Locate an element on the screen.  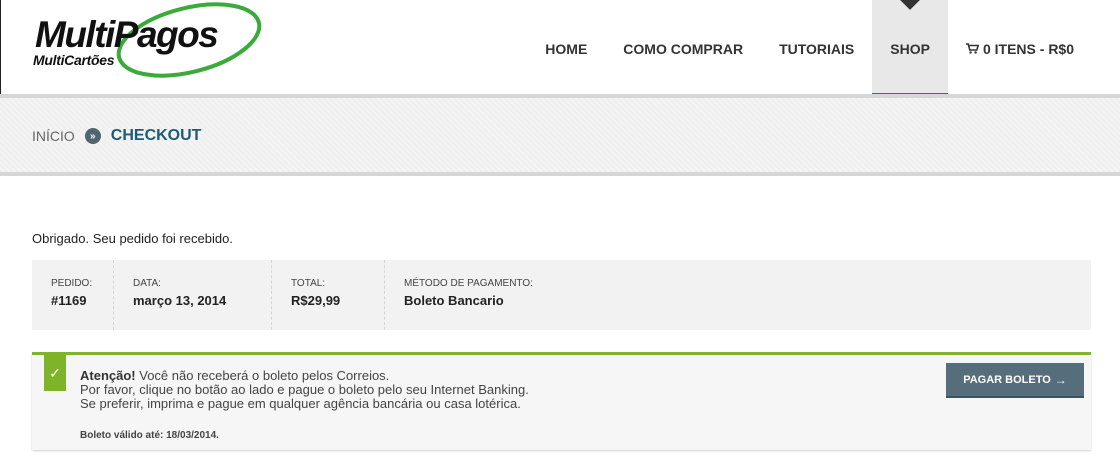
nav-home-label: HOME is located at coordinates (566, 49).